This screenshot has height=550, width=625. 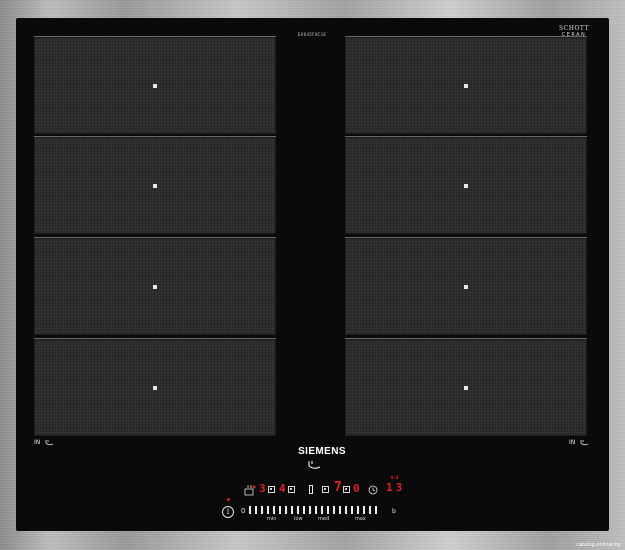 What do you see at coordinates (272, 519) in the screenshot?
I see `scale-label-min: min` at bounding box center [272, 519].